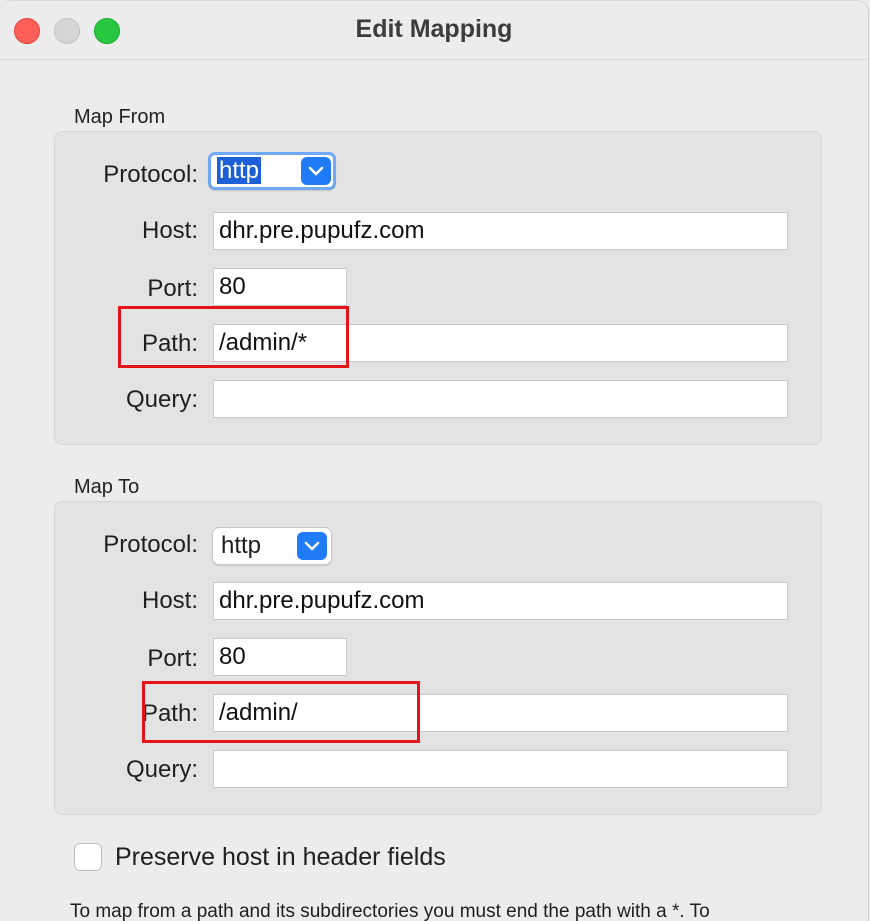 The height and width of the screenshot is (921, 870). Describe the element at coordinates (500, 601) in the screenshot. I see `map-to-host-field: dhr.pre.pupufz.com` at that location.